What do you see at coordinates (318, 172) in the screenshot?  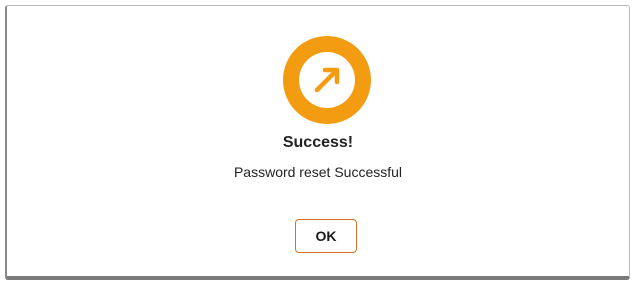 I see `dialog-message: Password reset Successful` at bounding box center [318, 172].